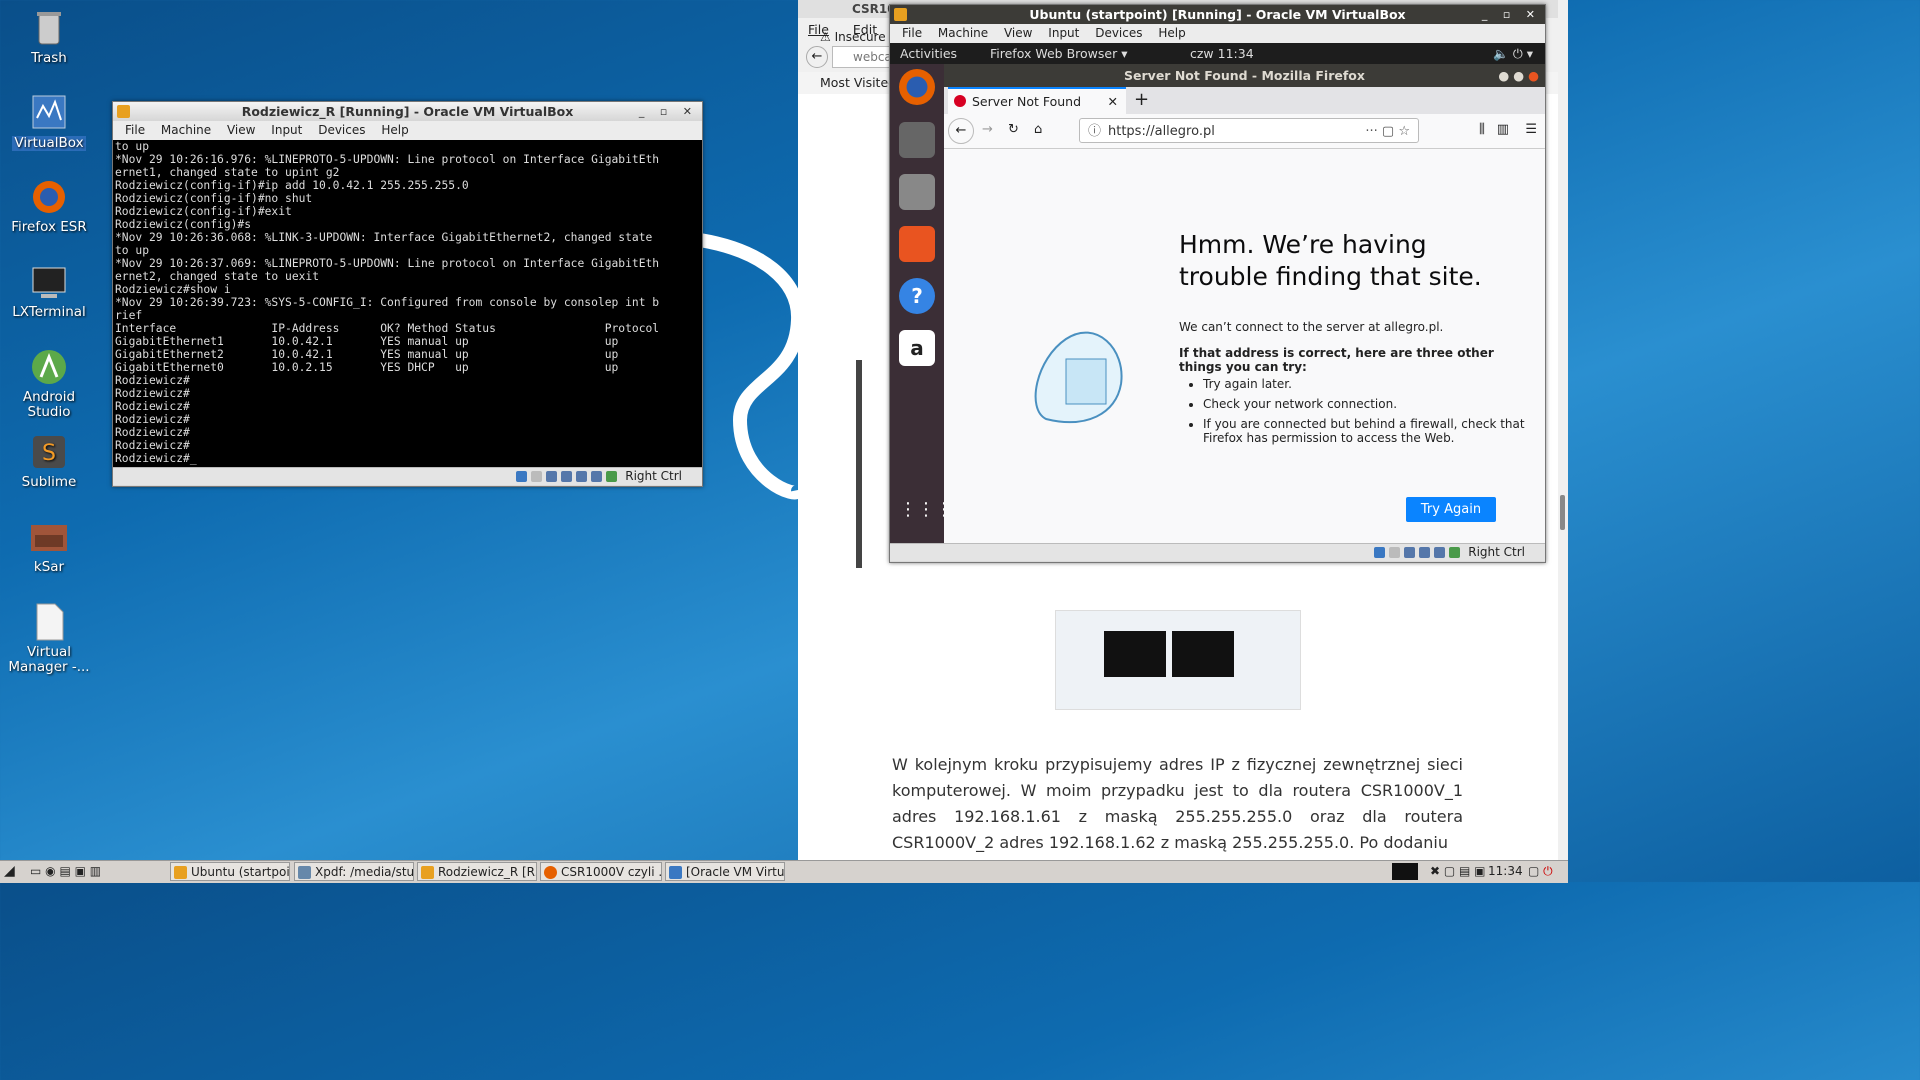 Image resolution: width=1920 pixels, height=1080 pixels. I want to click on menu-icon: ☰, so click(1531, 129).